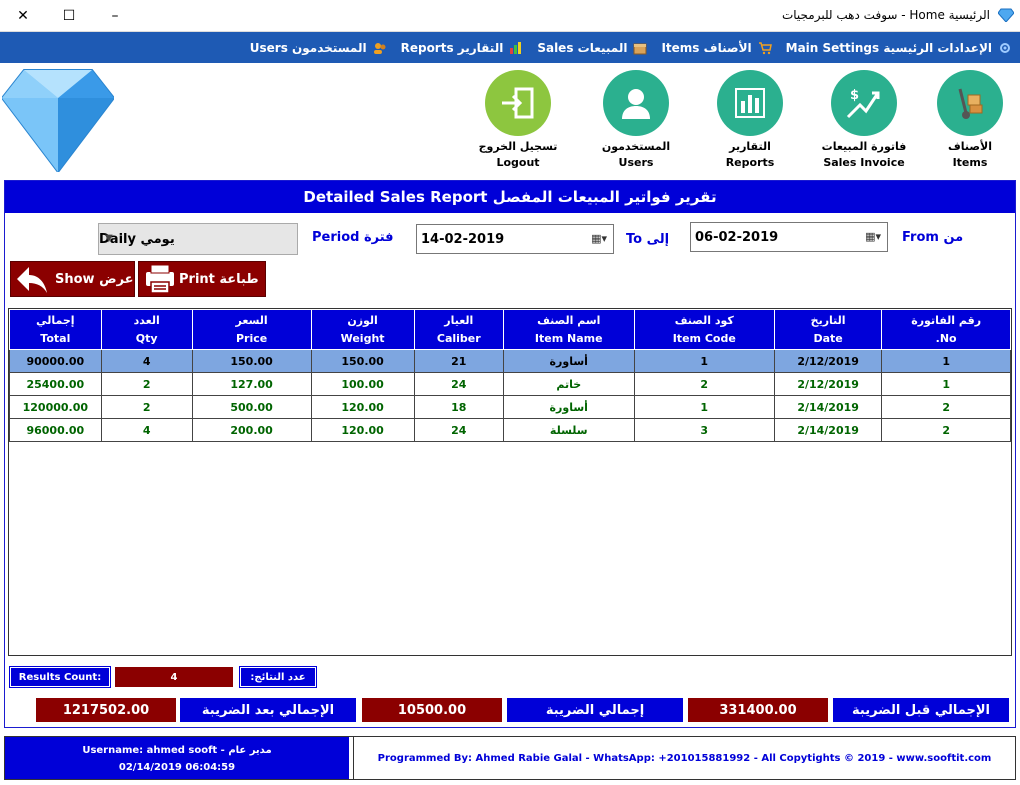 The height and width of the screenshot is (785, 1020). What do you see at coordinates (737, 237) in the screenshot?
I see `from-date-value: 06-02-2019` at bounding box center [737, 237].